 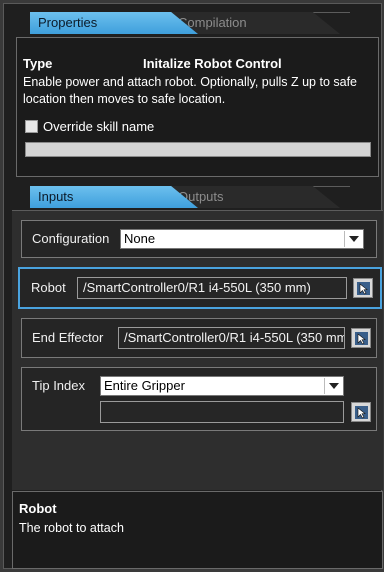 What do you see at coordinates (198, 149) in the screenshot?
I see `skill-name-input` at bounding box center [198, 149].